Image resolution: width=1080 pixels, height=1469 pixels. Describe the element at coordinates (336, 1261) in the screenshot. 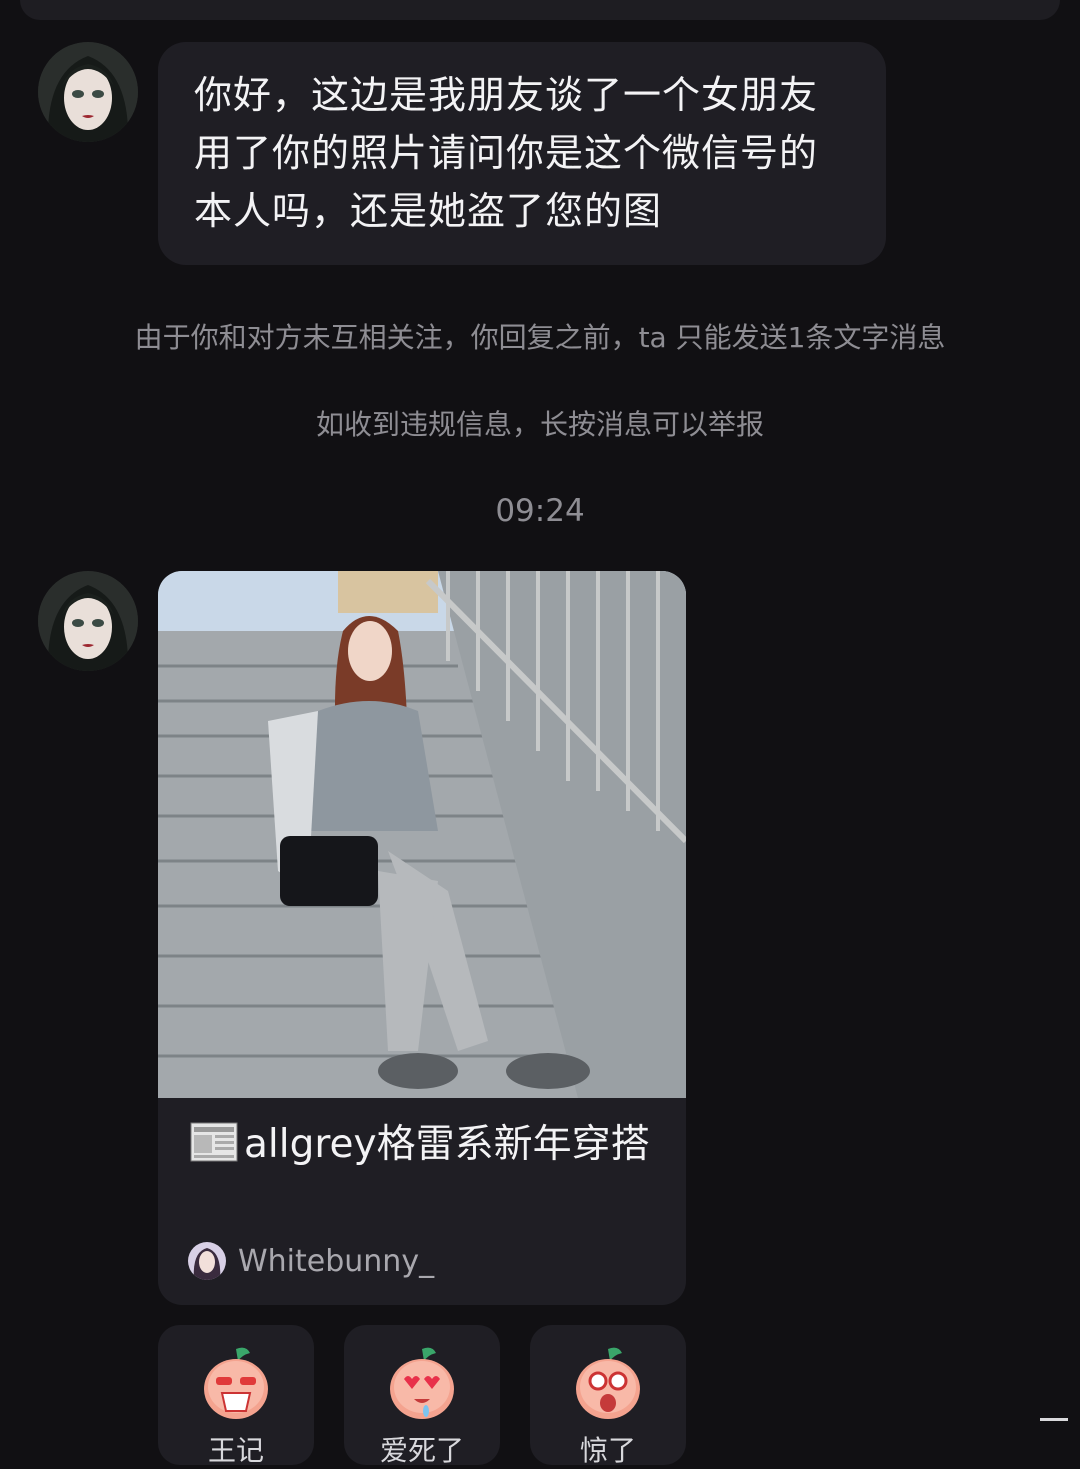

I see `author-name: Whitebunny_` at that location.